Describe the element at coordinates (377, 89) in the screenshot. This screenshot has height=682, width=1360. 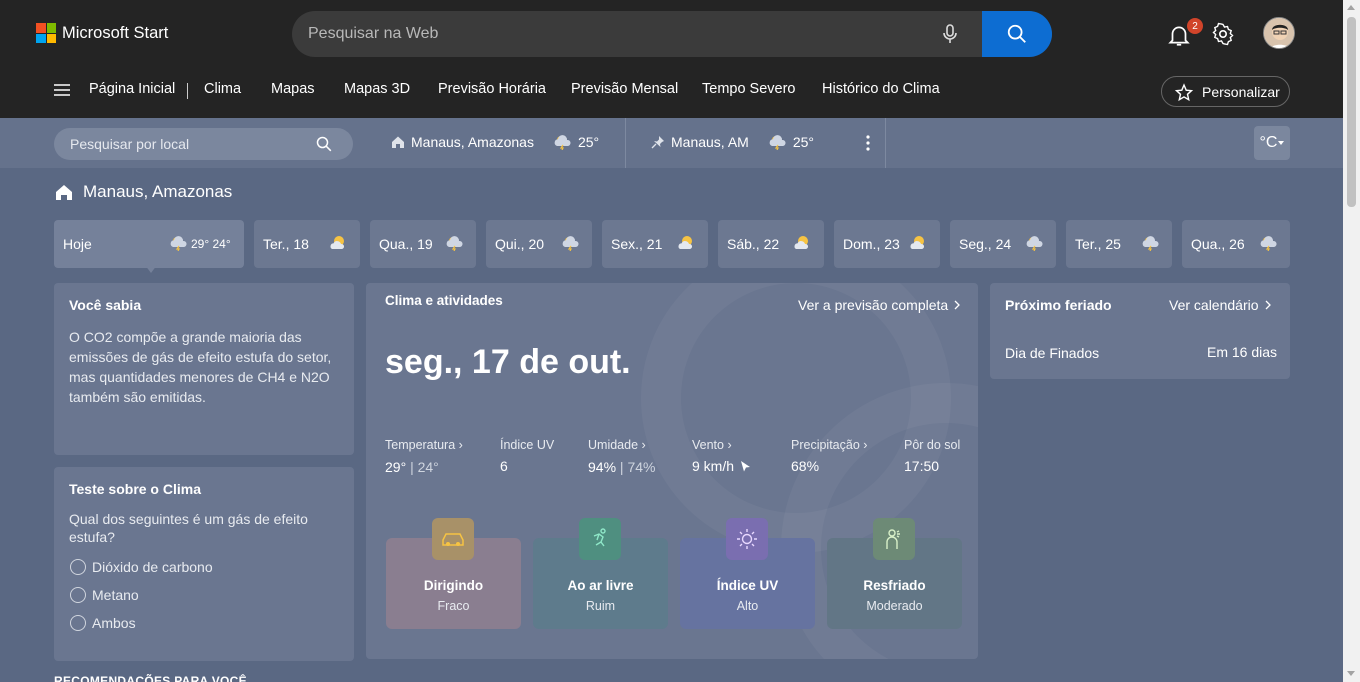
I see `nav-item-3d-maps: Mapas 3D` at that location.